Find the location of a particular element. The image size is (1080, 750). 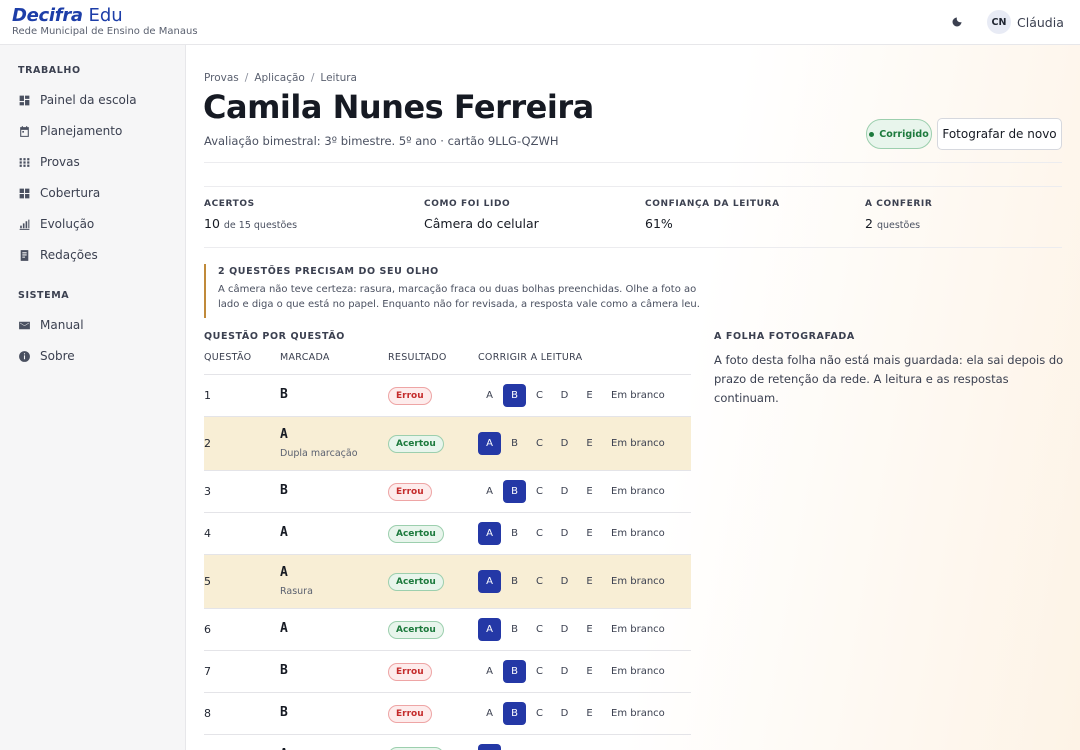

stat-value: 2 questões is located at coordinates (898, 223).